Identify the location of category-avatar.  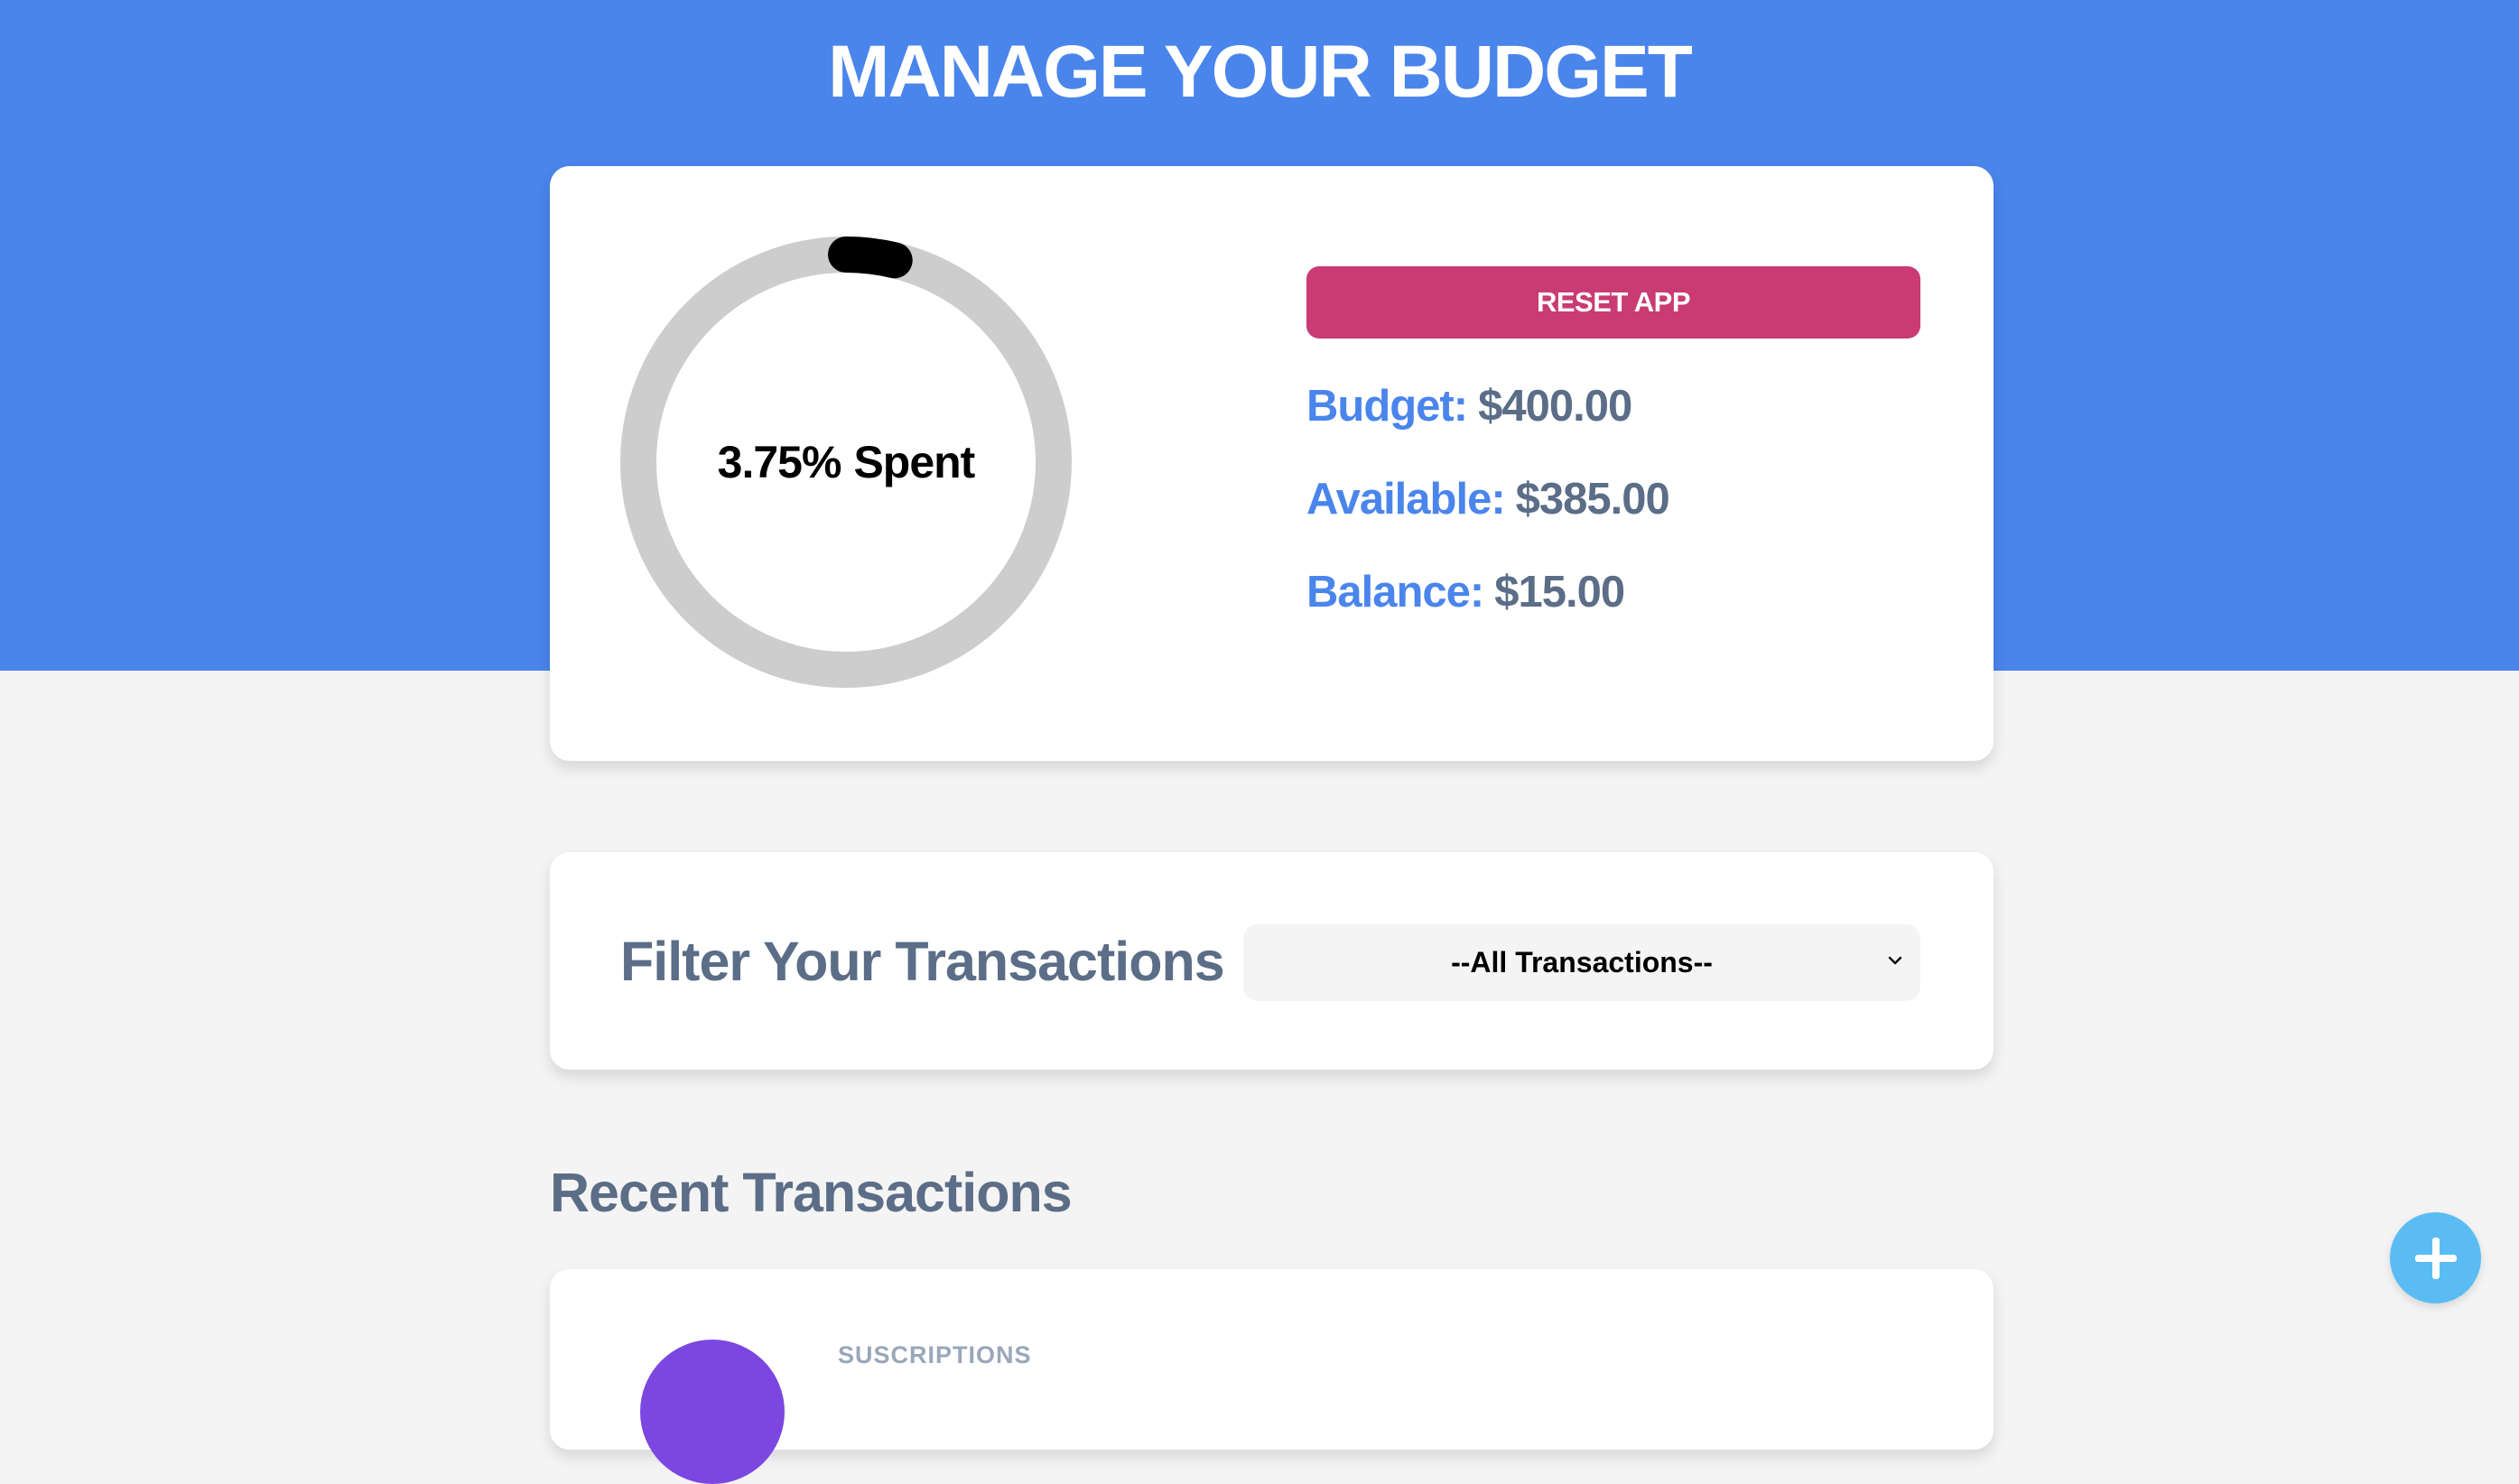
(712, 1412).